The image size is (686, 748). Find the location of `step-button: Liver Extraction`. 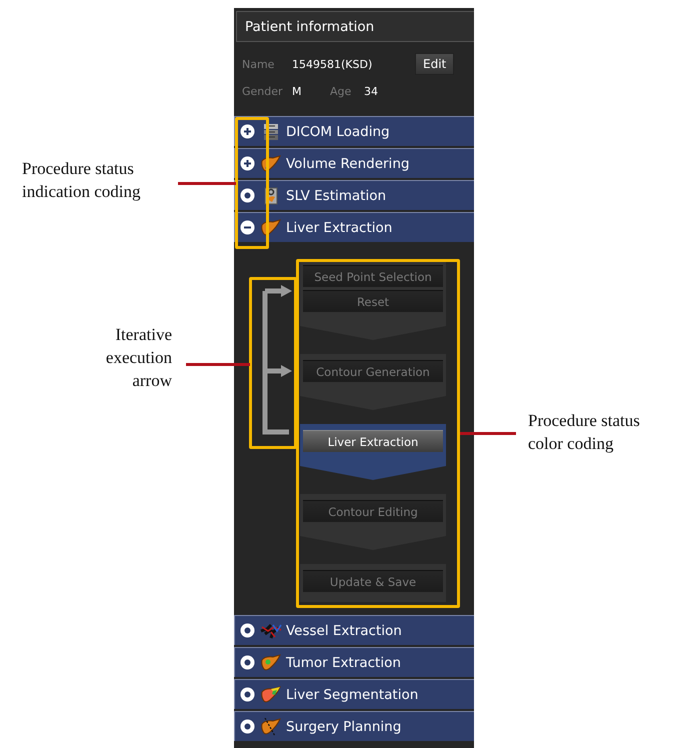

step-button: Liver Extraction is located at coordinates (373, 441).